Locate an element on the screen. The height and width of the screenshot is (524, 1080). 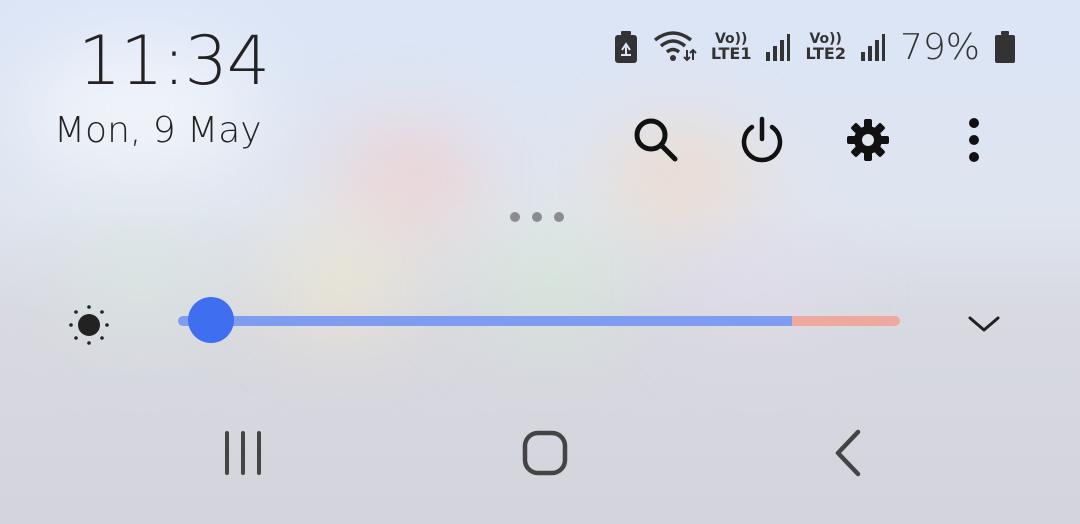
date: Mon, 9 May is located at coordinates (158, 130).